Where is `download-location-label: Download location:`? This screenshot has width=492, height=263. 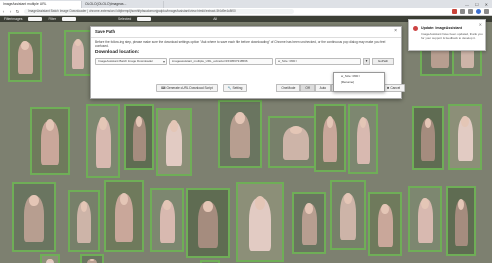
download-location-label: Download location: is located at coordinates (117, 52).